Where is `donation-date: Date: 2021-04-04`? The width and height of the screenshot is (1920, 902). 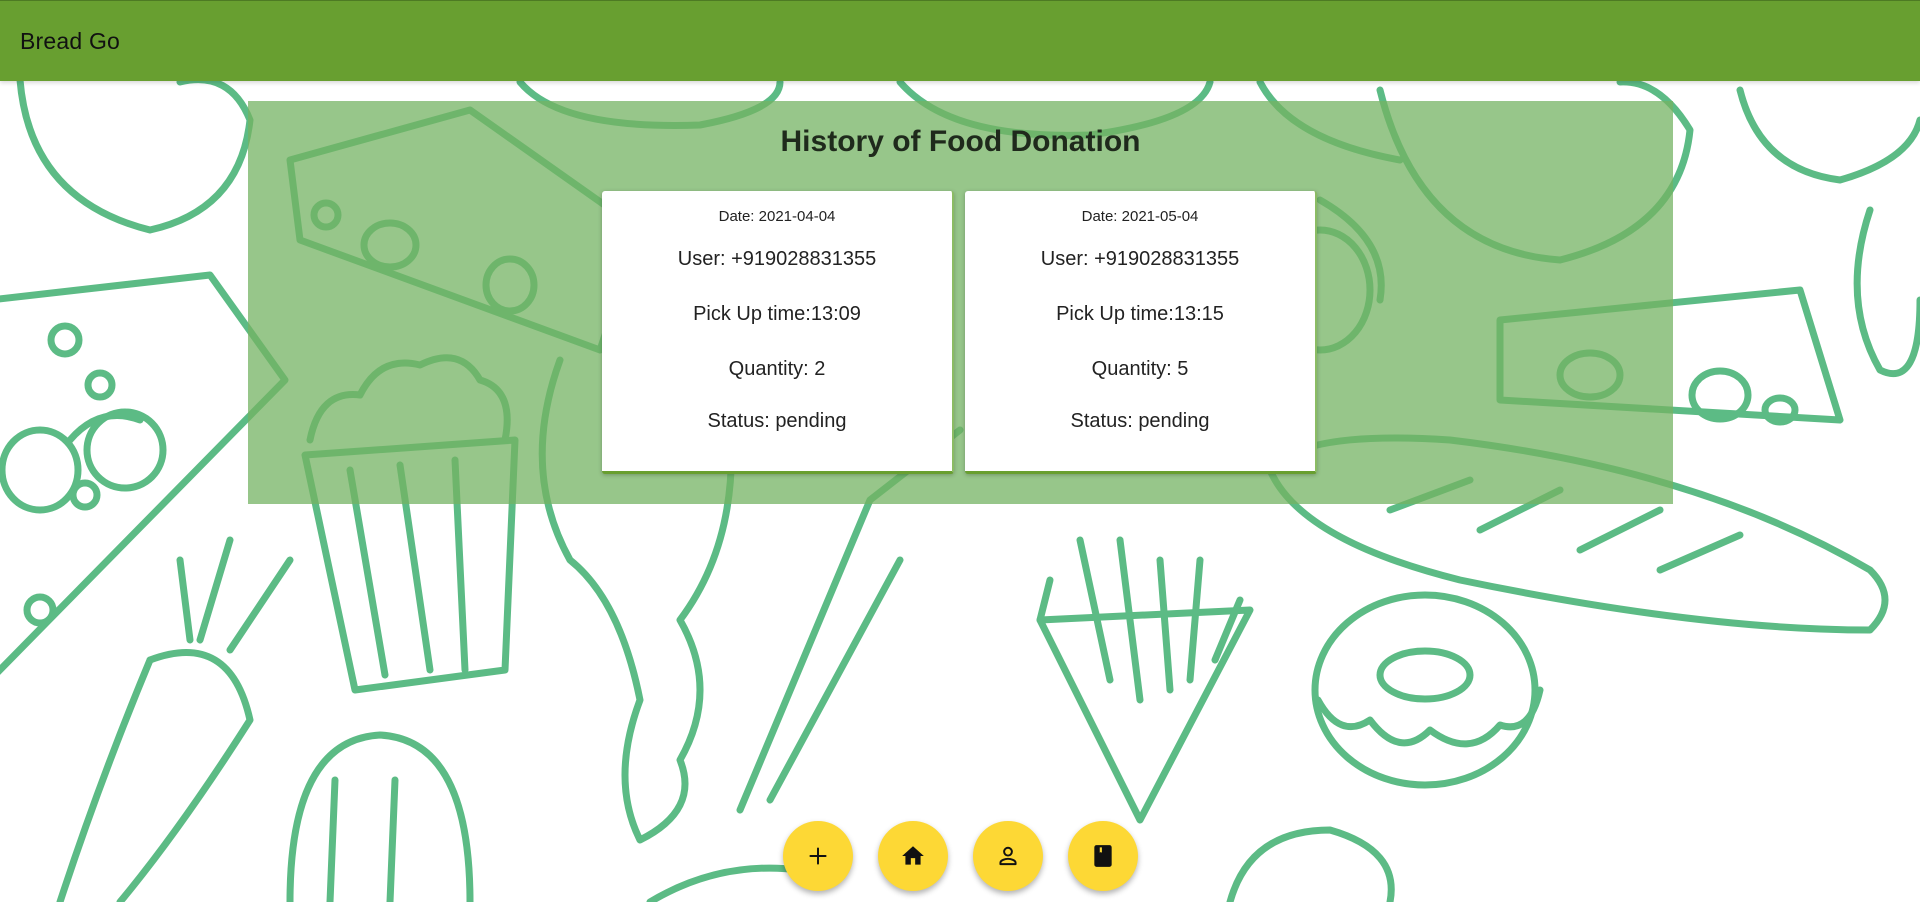
donation-date: Date: 2021-04-04 is located at coordinates (777, 216).